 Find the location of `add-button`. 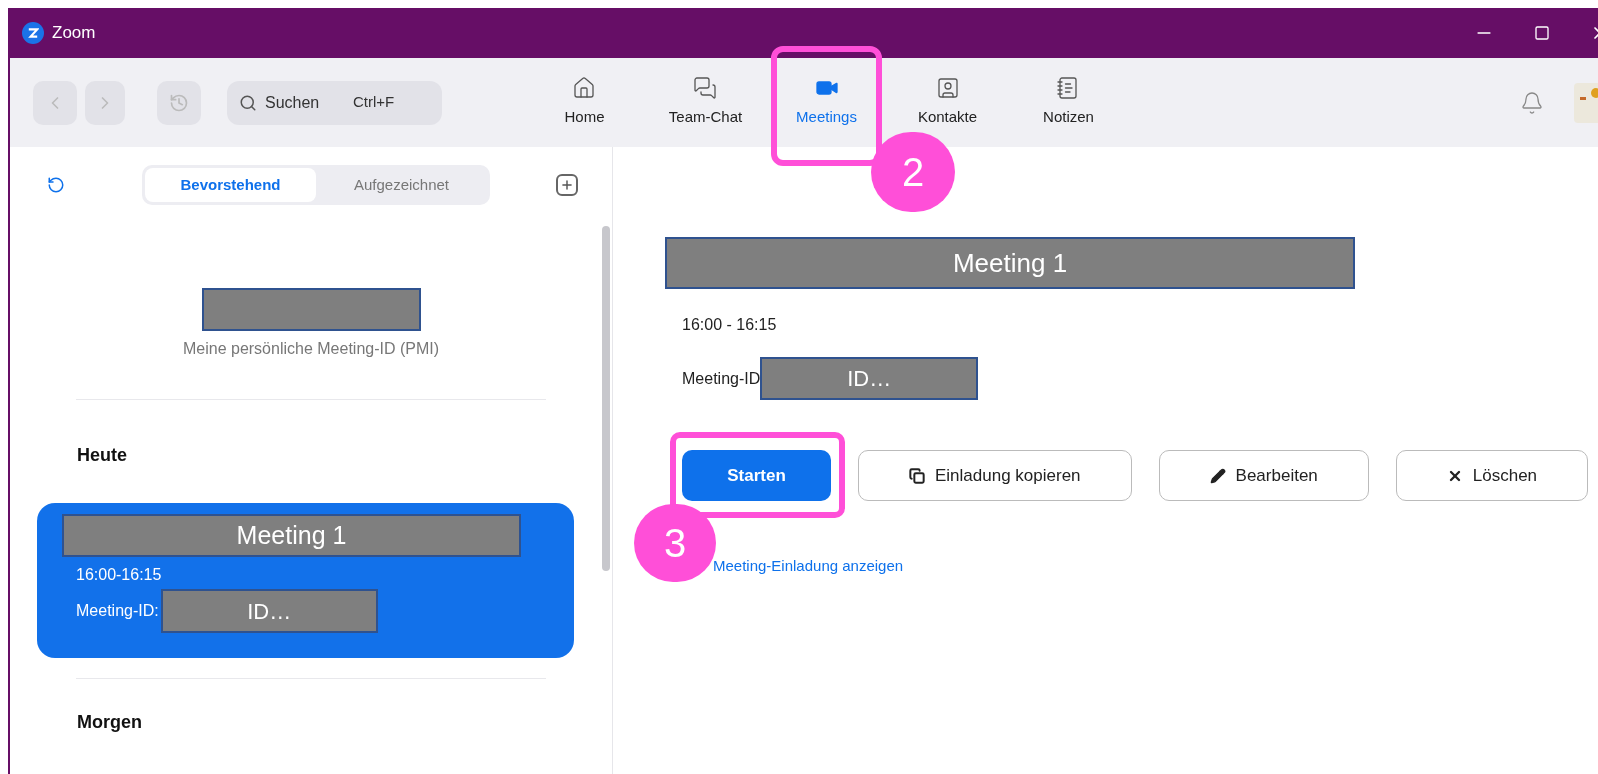

add-button is located at coordinates (567, 185).